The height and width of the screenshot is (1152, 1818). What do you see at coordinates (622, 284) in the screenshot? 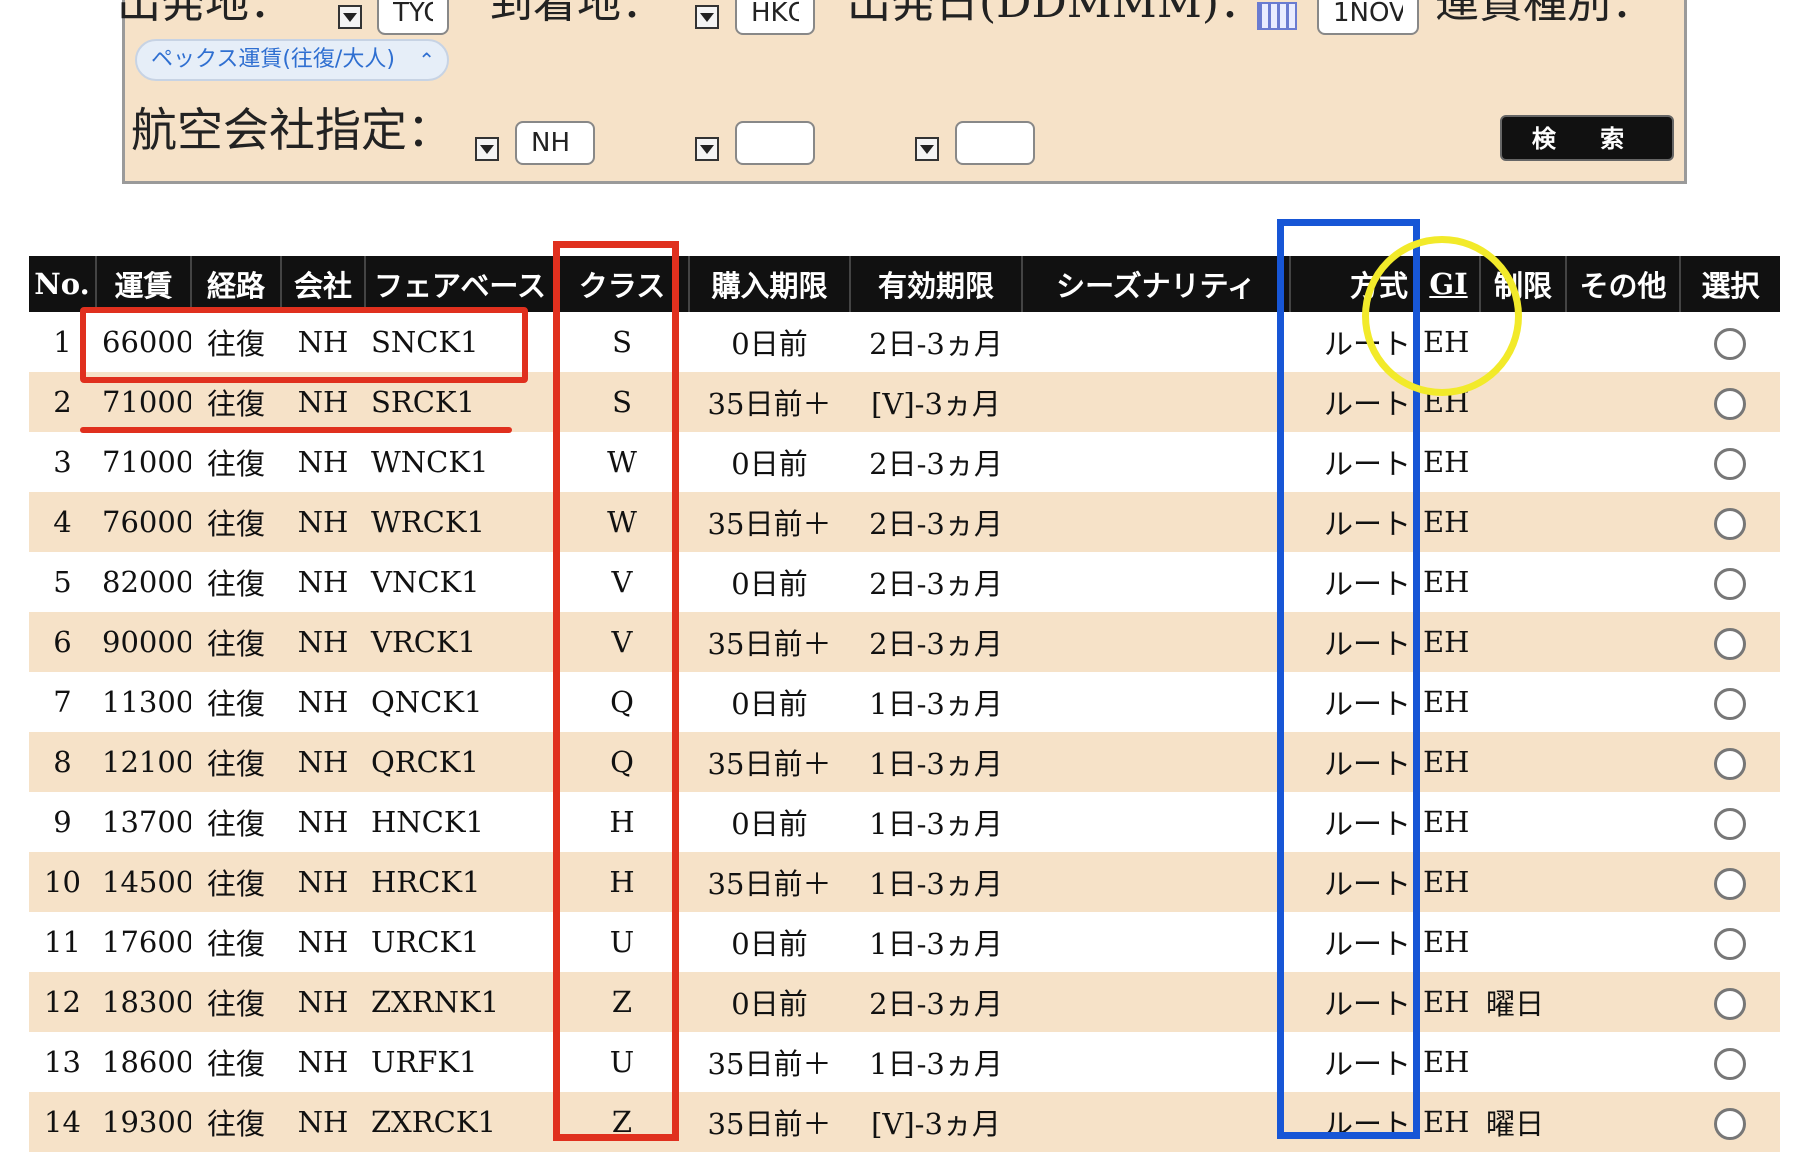
I see `header-class: クラス` at bounding box center [622, 284].